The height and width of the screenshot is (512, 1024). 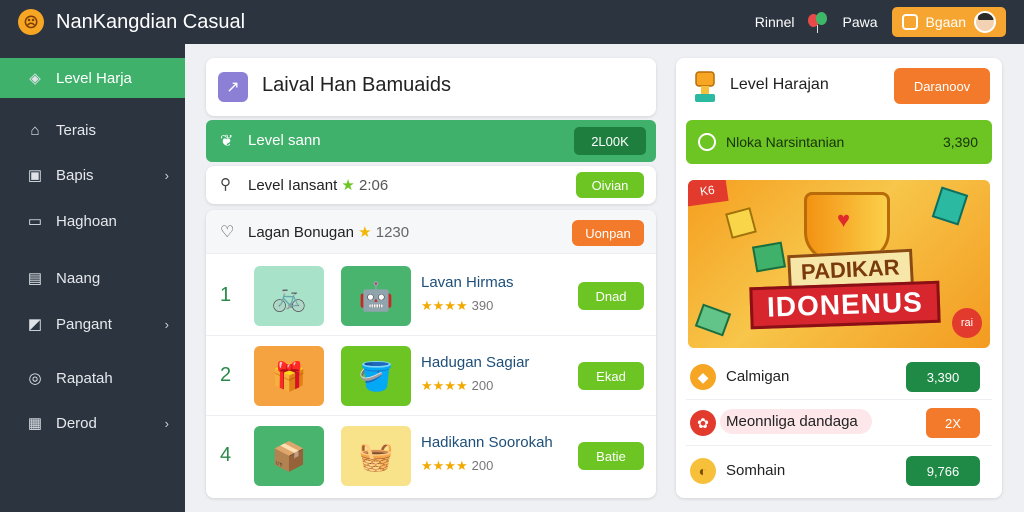 I want to click on sidebar-item-terais: ⌂ Terais, so click(x=92, y=130).